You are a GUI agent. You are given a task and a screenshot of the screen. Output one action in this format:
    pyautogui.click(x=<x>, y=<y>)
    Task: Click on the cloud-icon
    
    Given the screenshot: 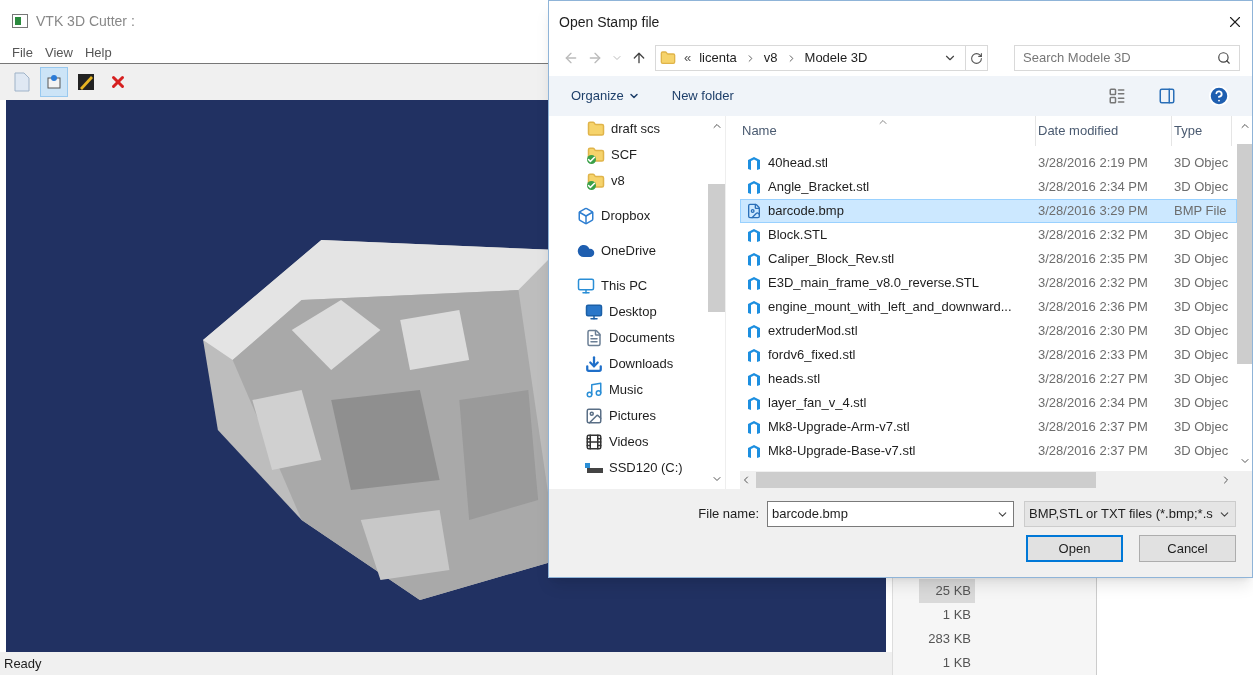 What is the action you would take?
    pyautogui.click(x=586, y=251)
    